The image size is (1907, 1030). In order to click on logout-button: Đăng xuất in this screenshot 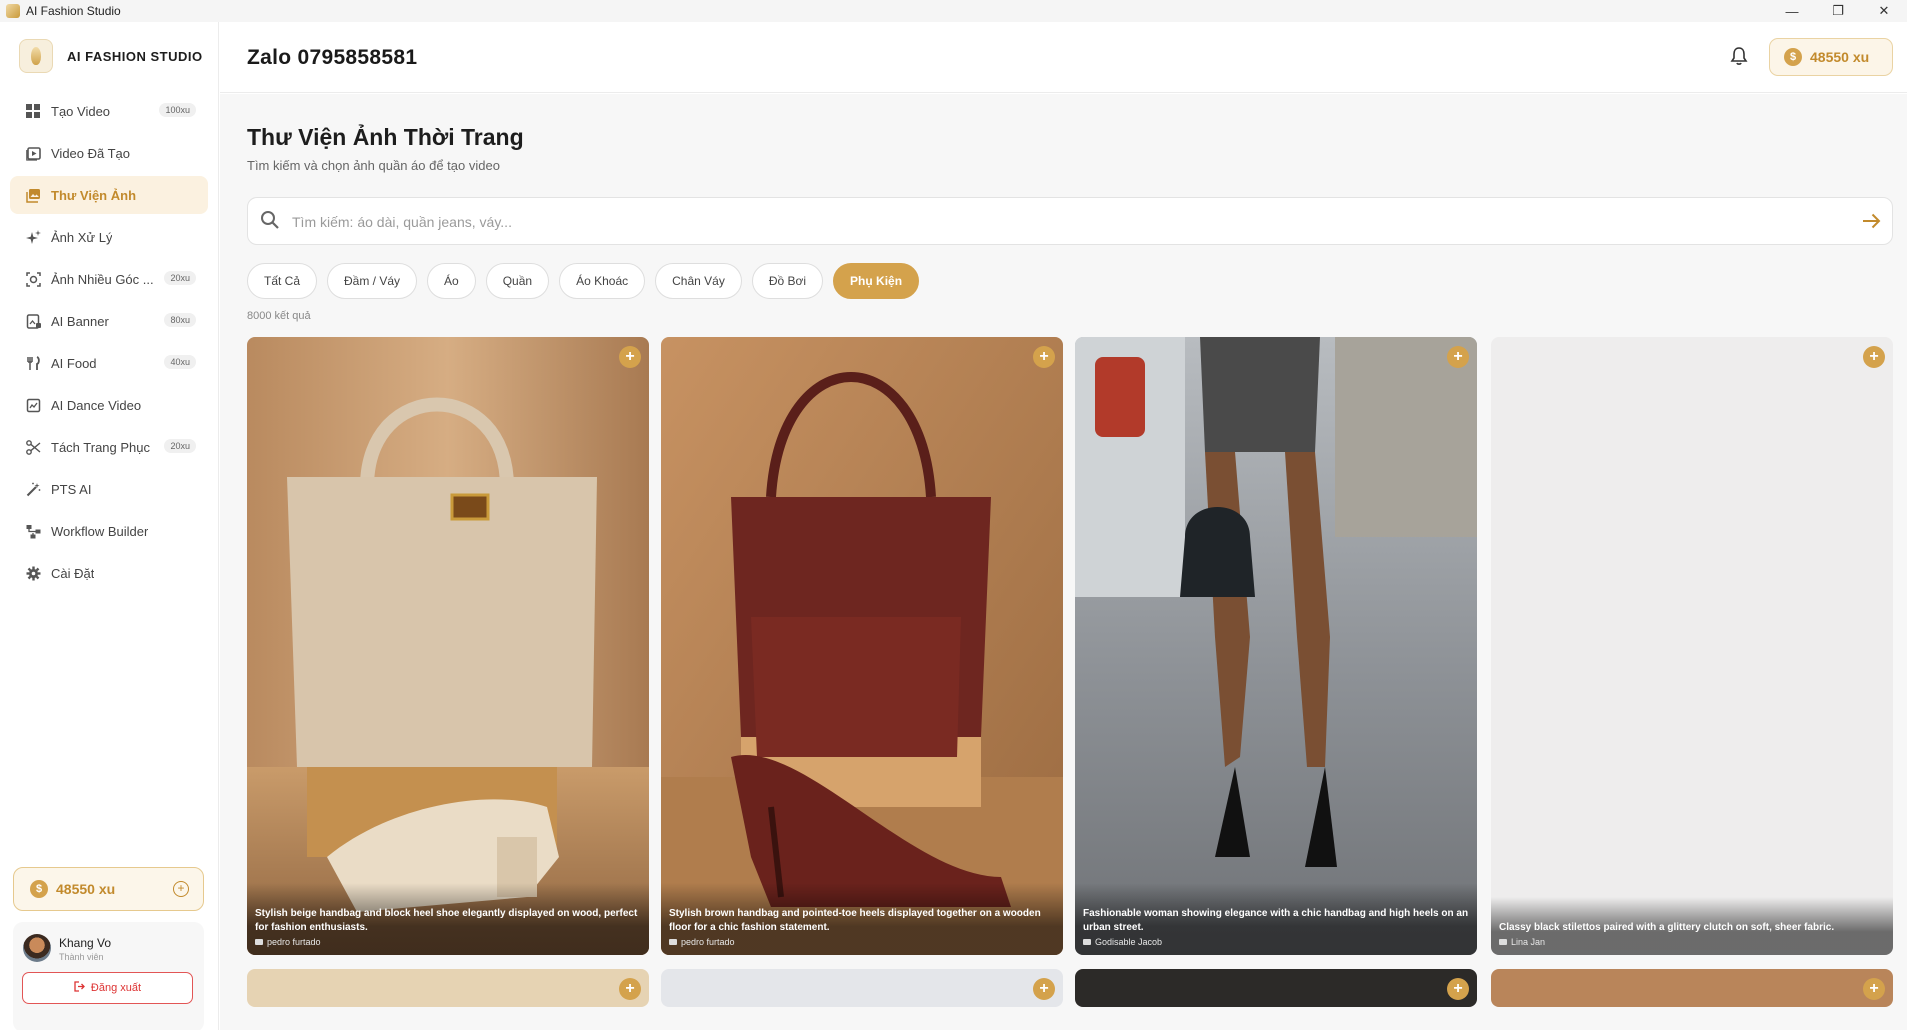, I will do `click(107, 988)`.